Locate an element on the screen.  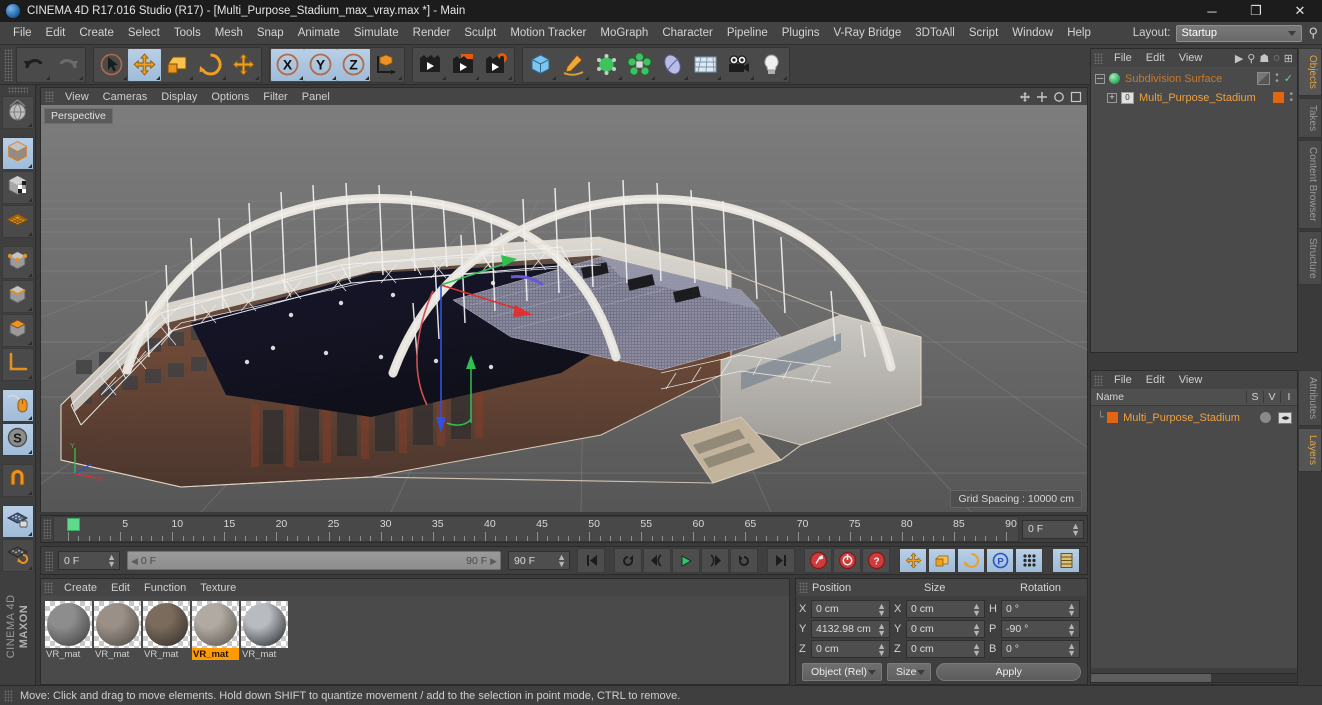
new-layer-icon: ⊞ is located at coordinates (1288, 58).